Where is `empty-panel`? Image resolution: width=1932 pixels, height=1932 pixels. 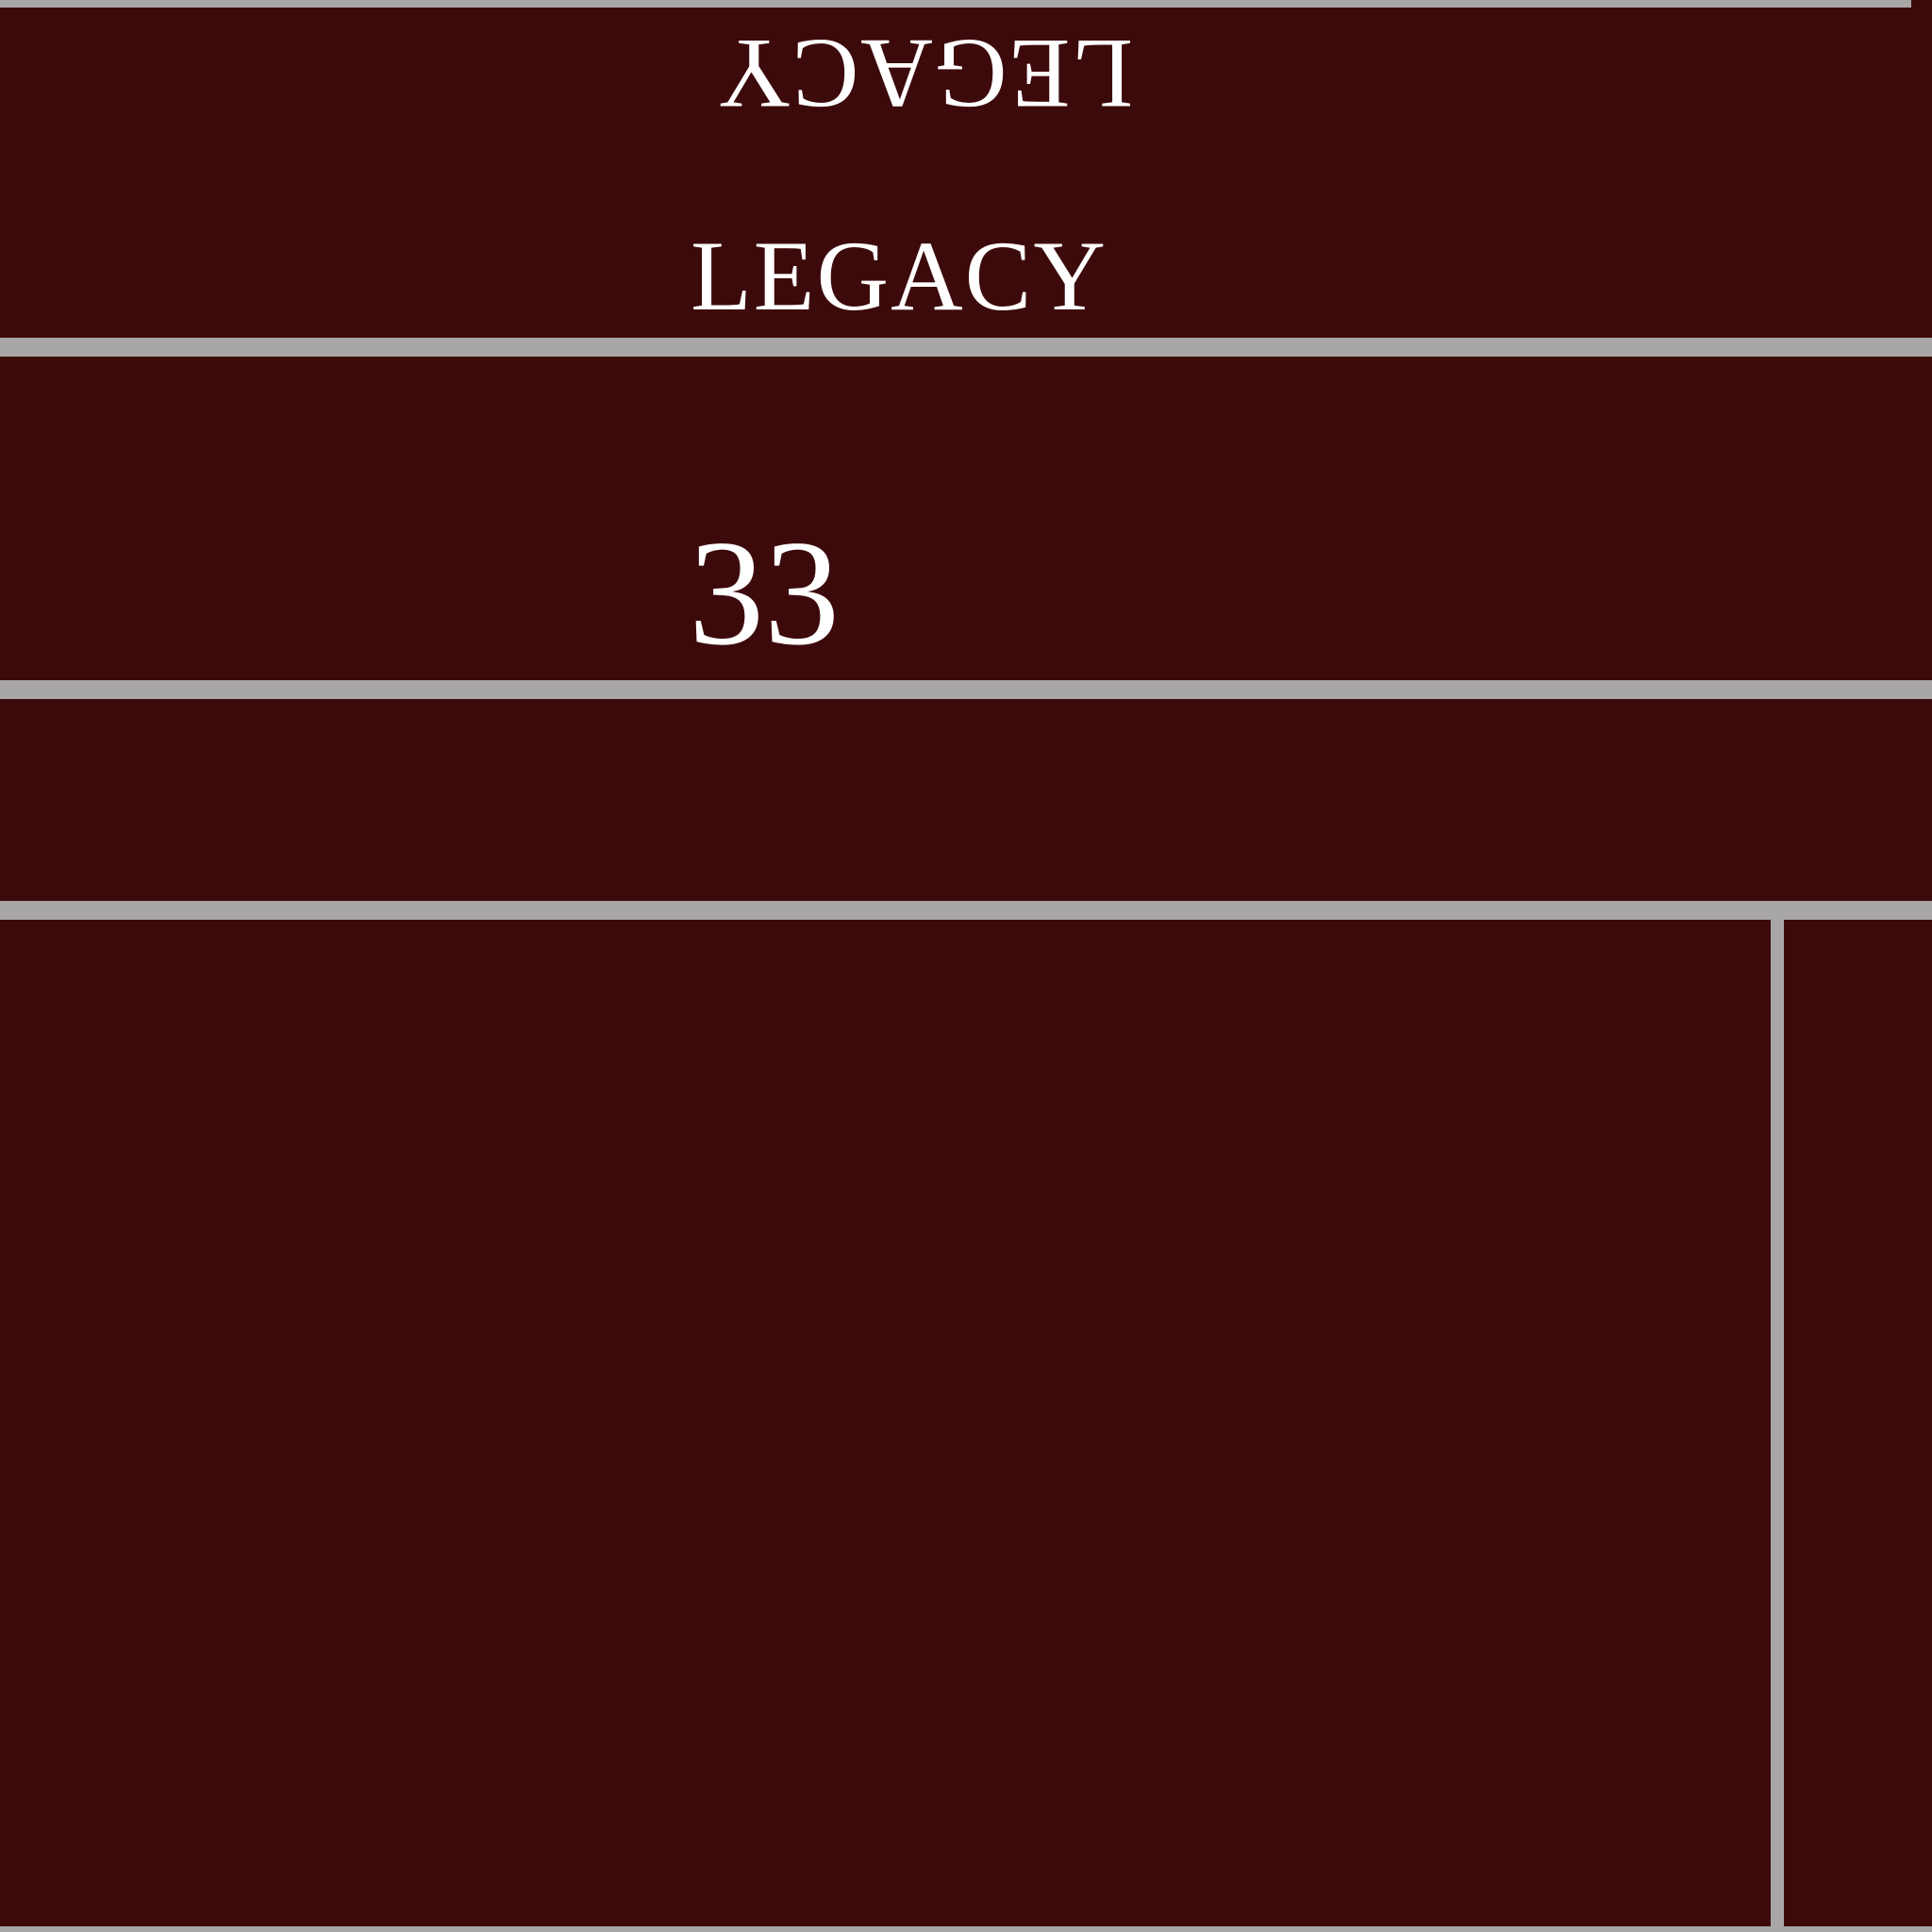
empty-panel is located at coordinates (966, 800).